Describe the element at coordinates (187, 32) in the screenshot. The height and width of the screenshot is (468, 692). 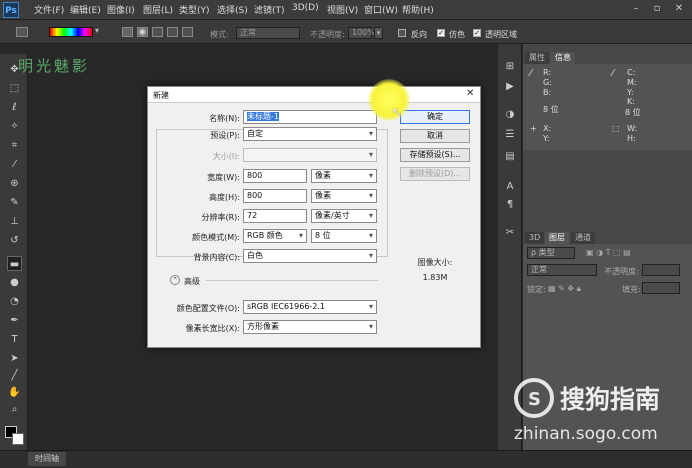
I see `diamond-gradient-icon` at that location.